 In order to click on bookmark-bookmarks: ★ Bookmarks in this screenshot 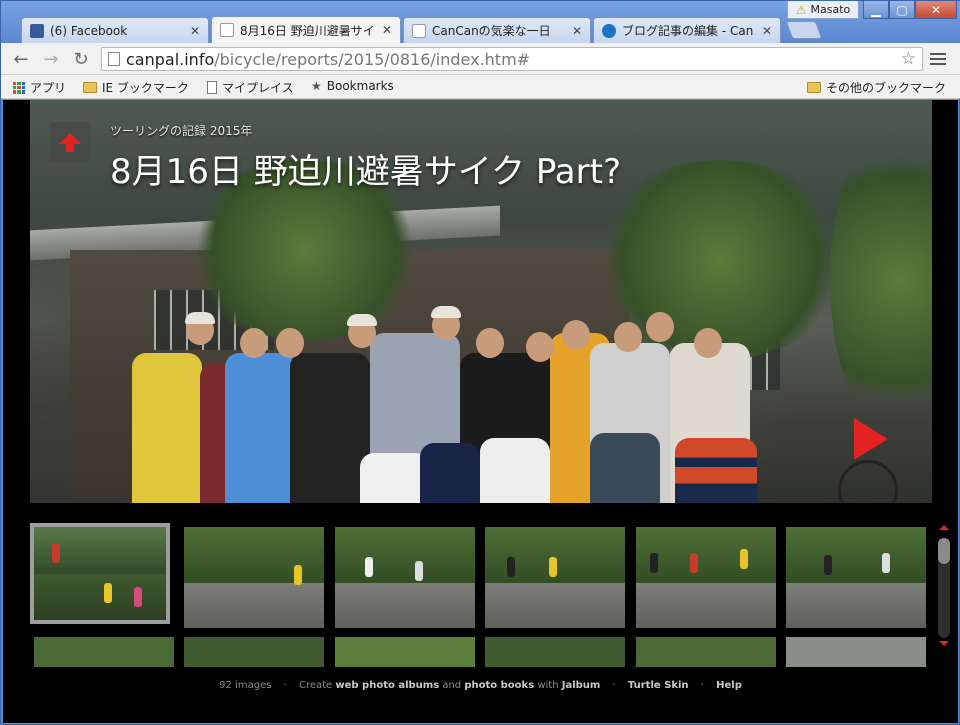, I will do `click(352, 86)`.